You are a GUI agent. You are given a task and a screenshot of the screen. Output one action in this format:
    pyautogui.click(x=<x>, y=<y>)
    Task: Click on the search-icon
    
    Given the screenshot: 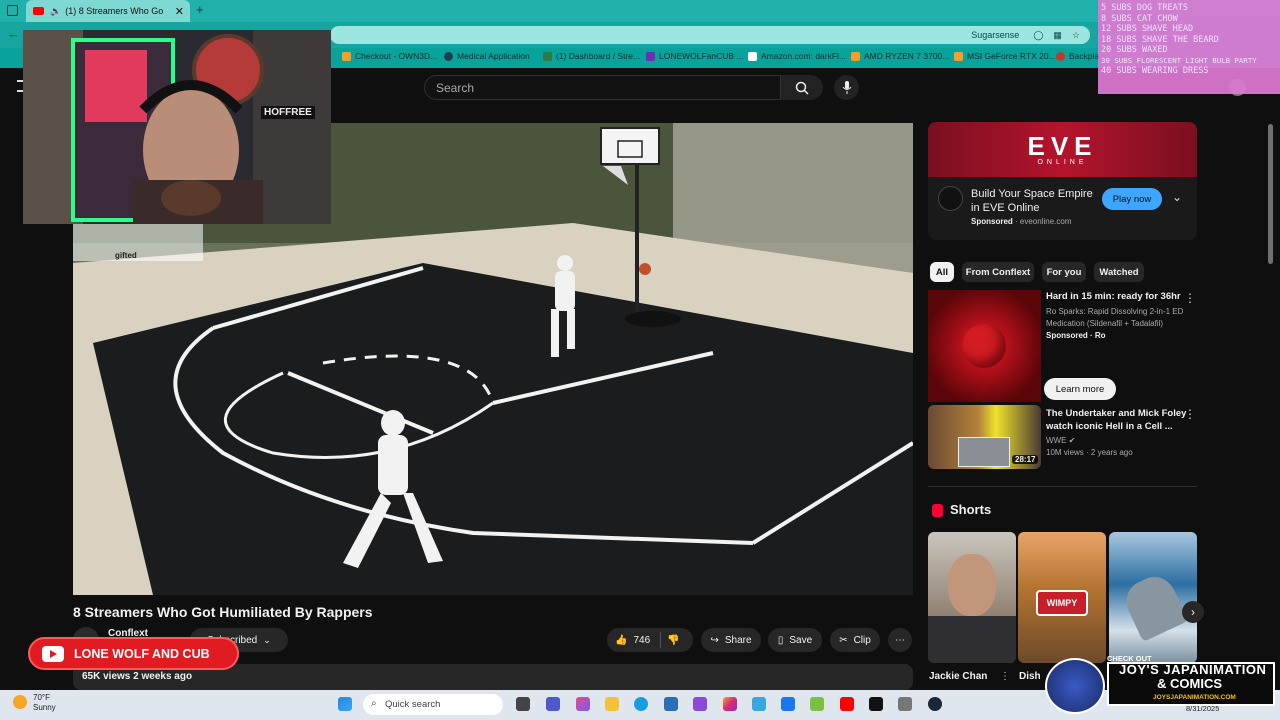 What is the action you would take?
    pyautogui.click(x=802, y=88)
    